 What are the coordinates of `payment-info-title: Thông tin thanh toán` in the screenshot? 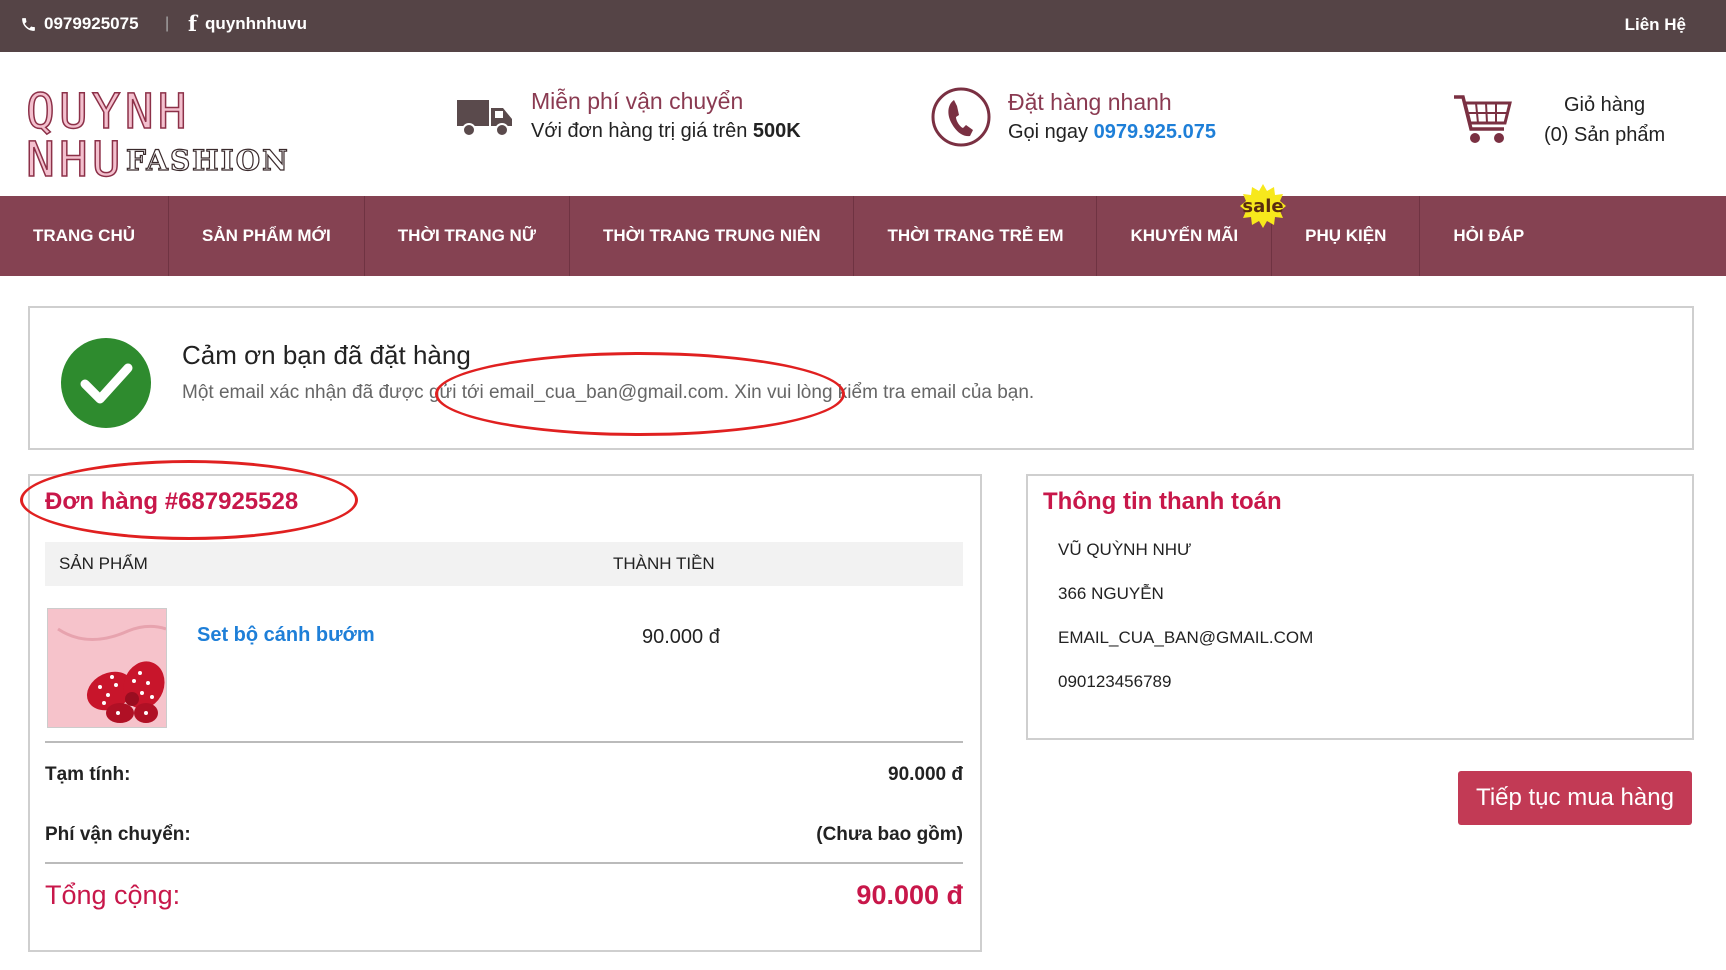 It's located at (1162, 501).